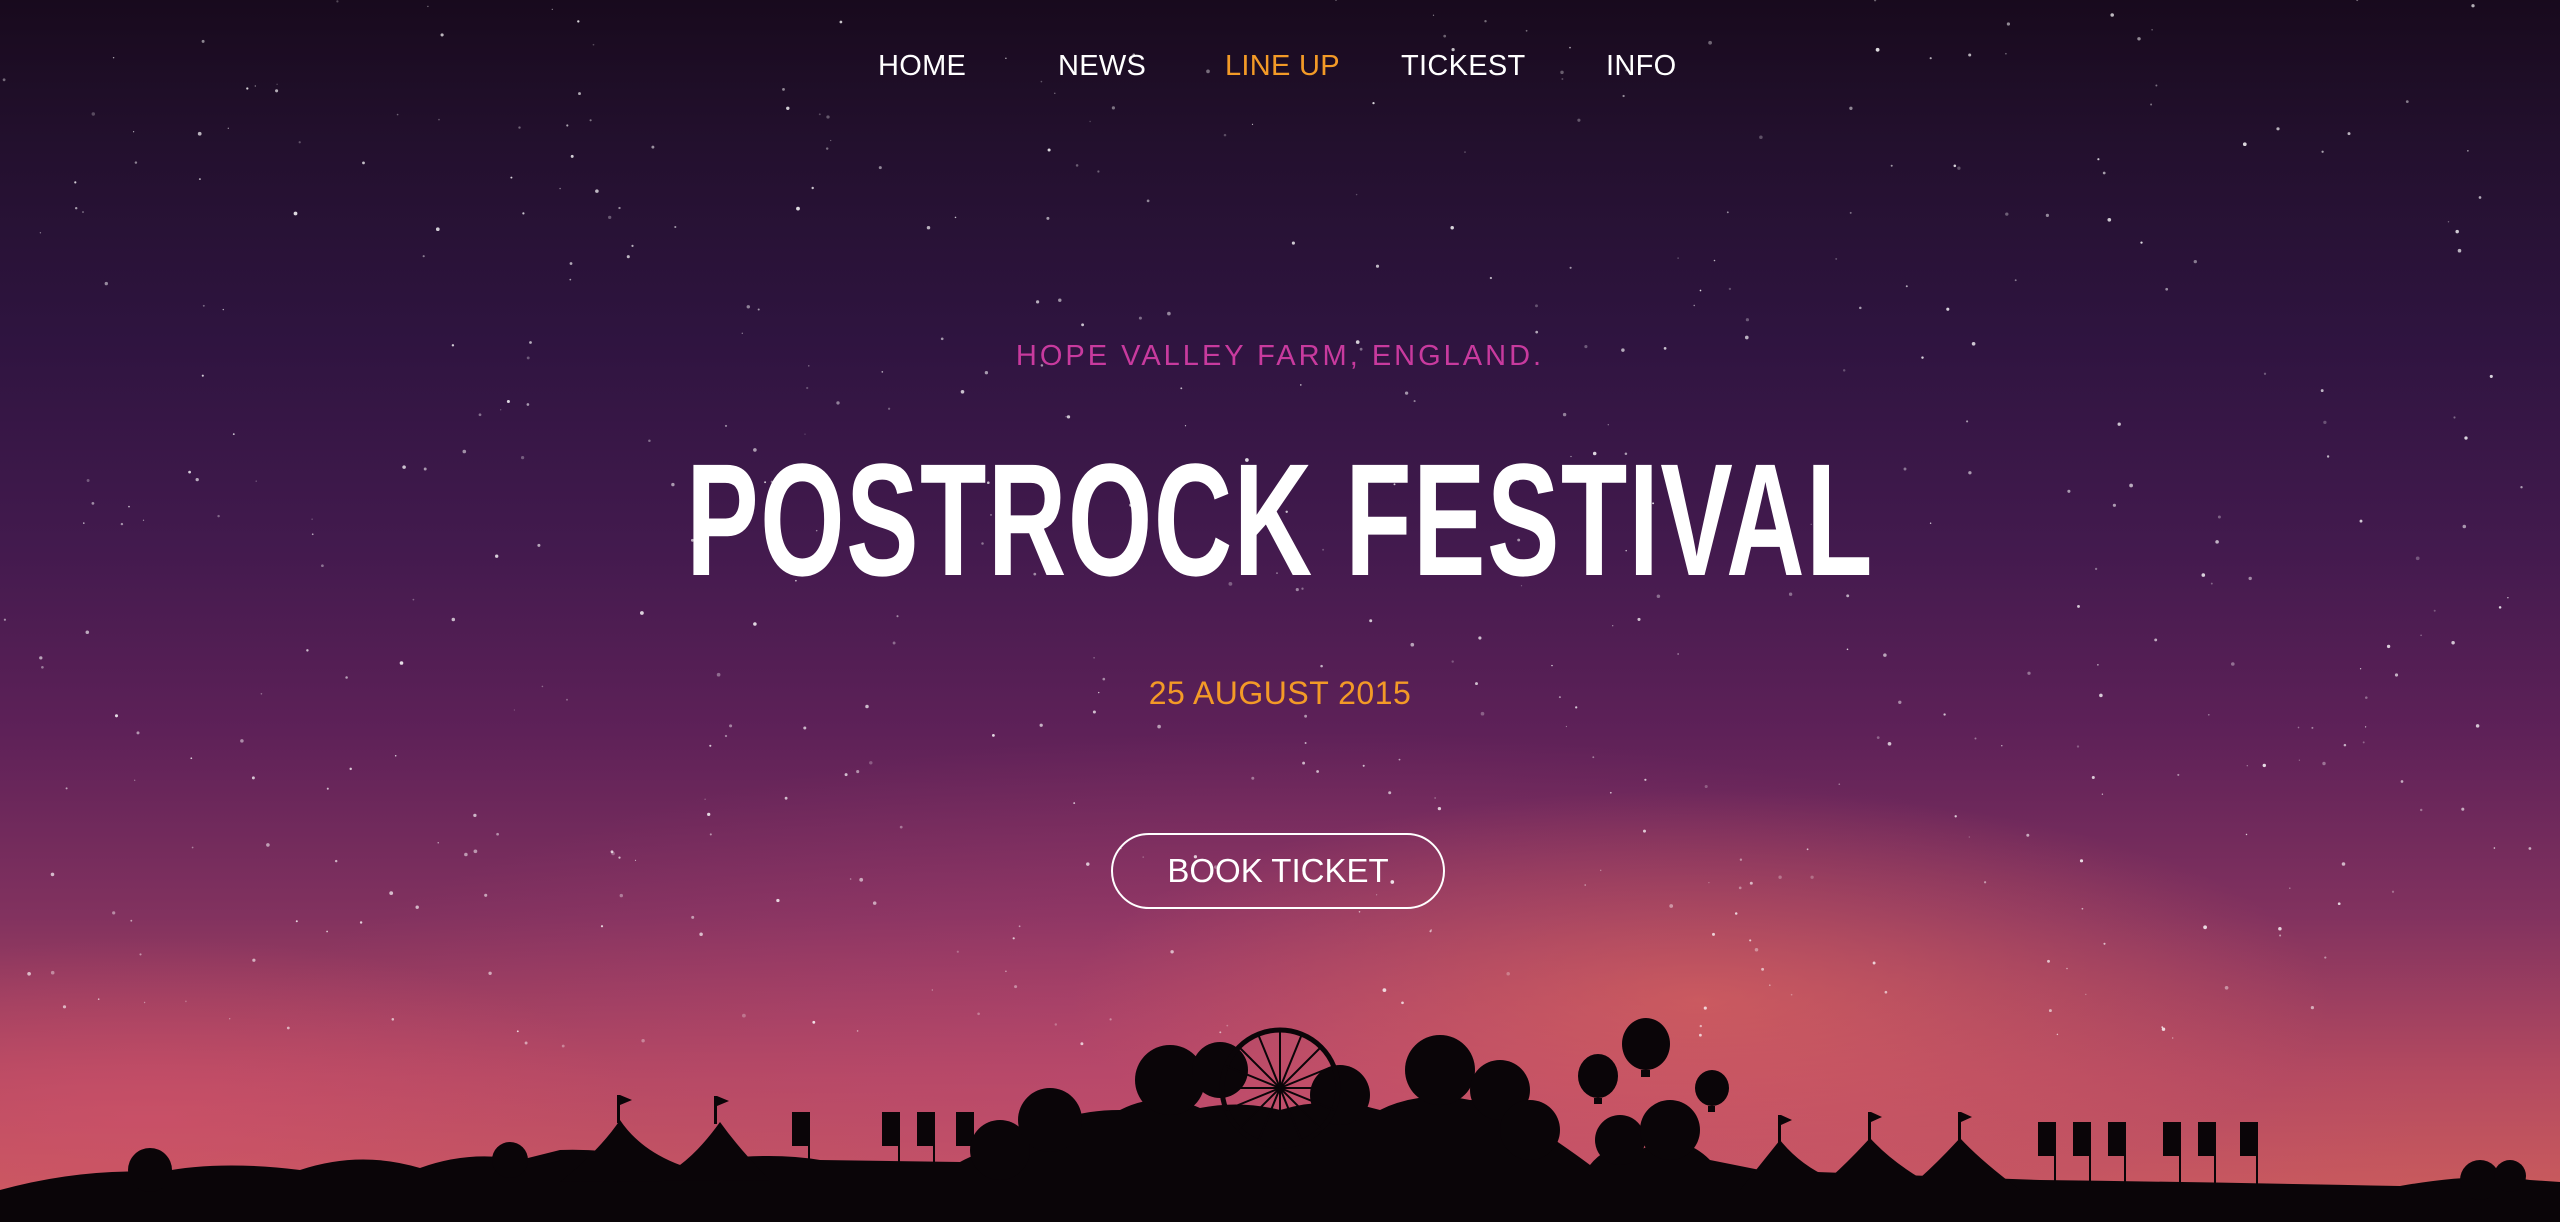 This screenshot has height=1222, width=2560. What do you see at coordinates (1280, 693) in the screenshot?
I see `event-date: 25 AUGUST 2015` at bounding box center [1280, 693].